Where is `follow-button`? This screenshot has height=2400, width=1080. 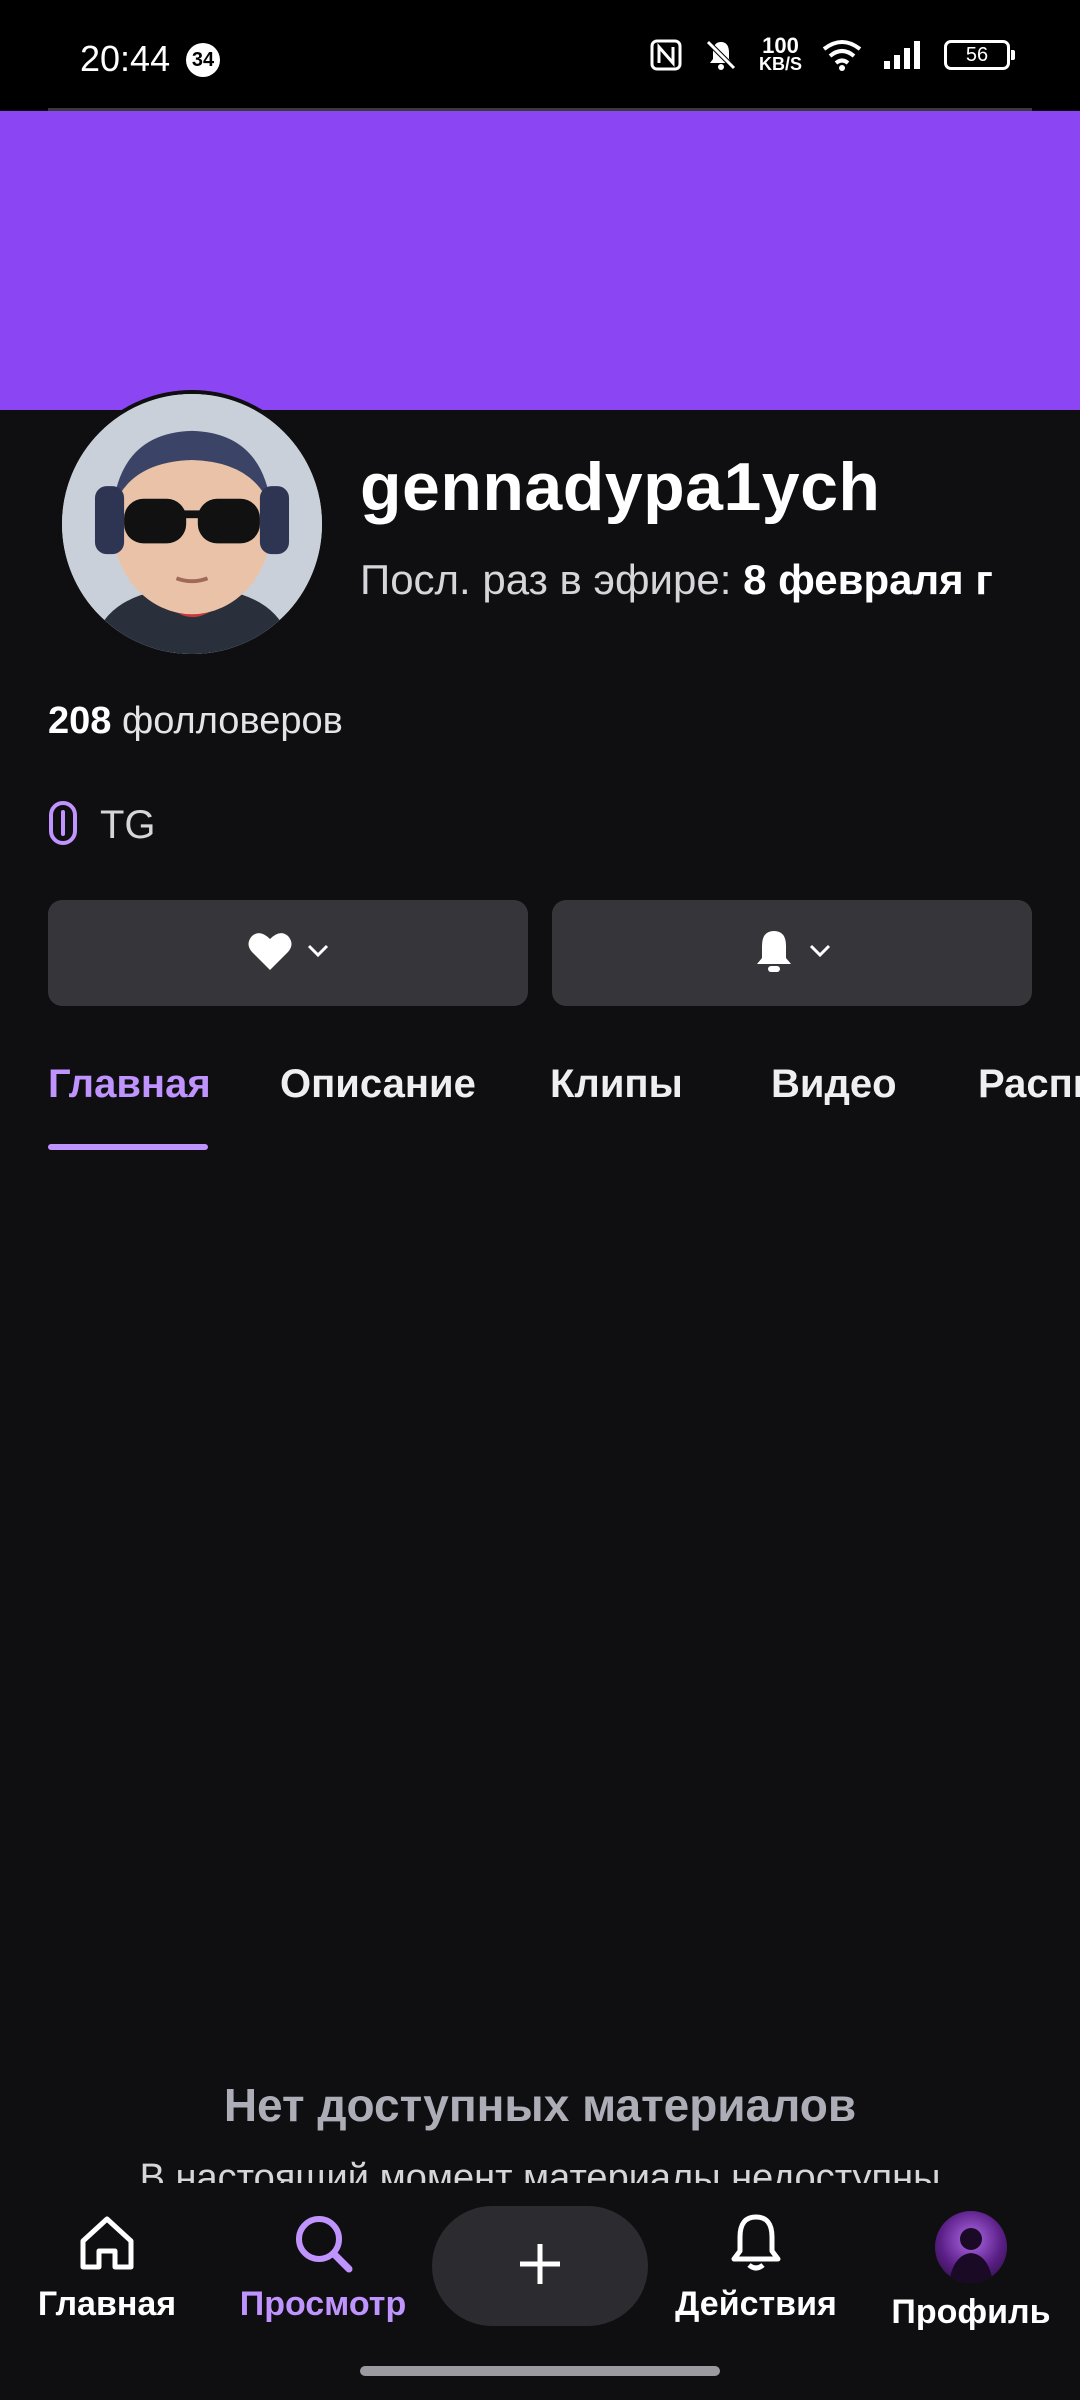
follow-button is located at coordinates (288, 953).